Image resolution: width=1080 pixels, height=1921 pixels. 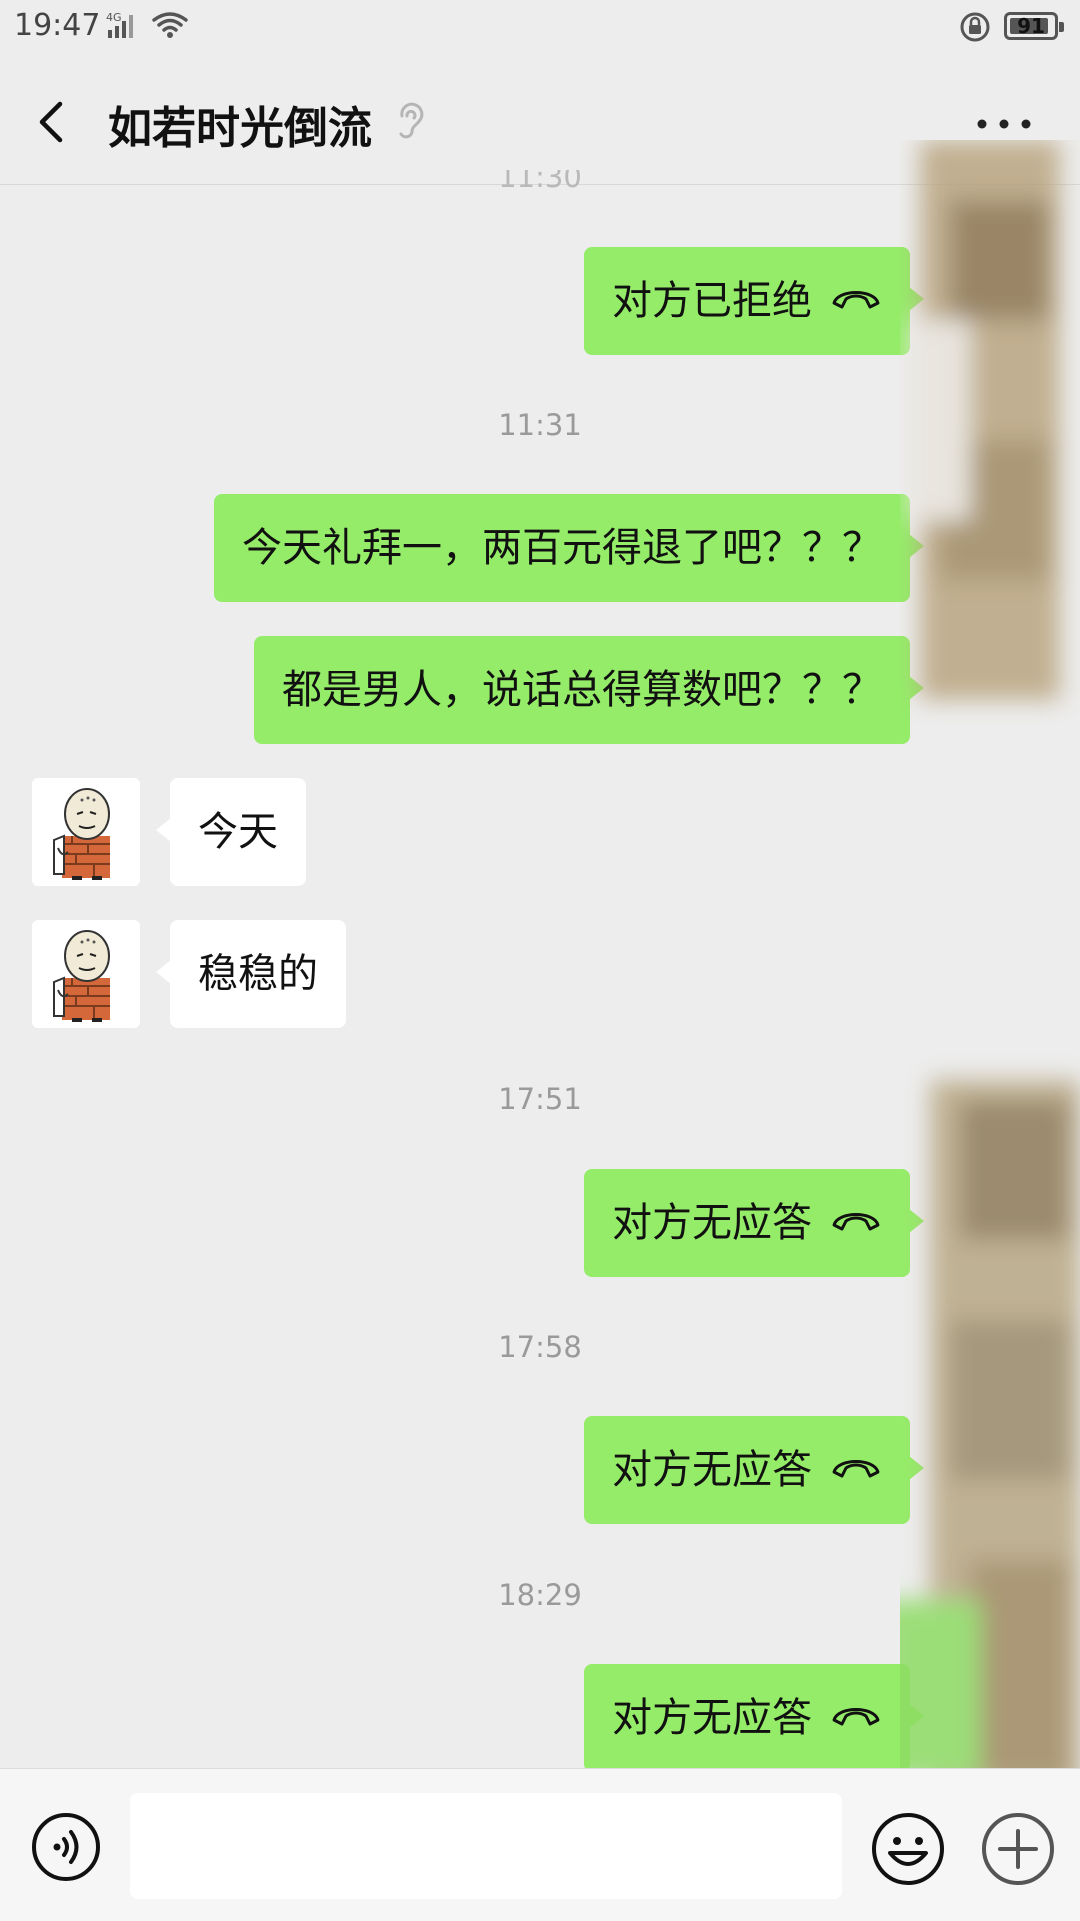 I want to click on emoji-icon, so click(x=908, y=1849).